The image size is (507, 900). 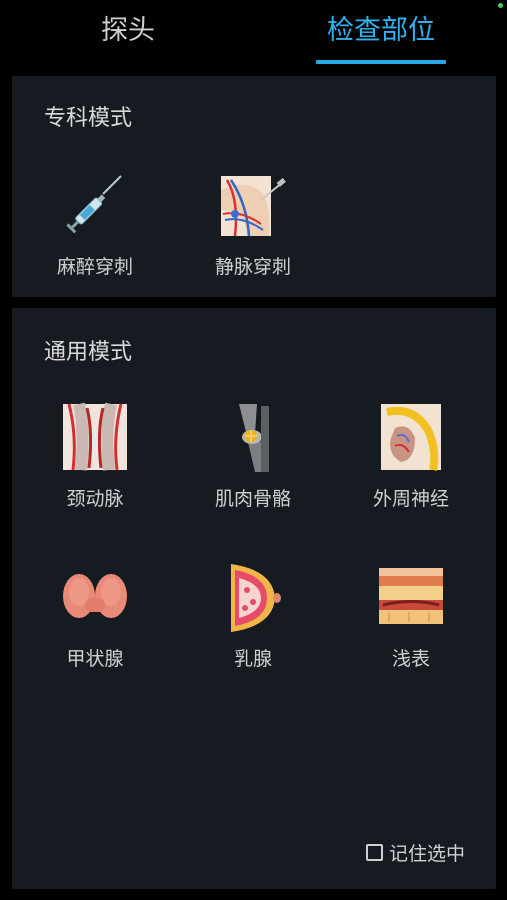 I want to click on exam-item-vein-puncture: 静脉穿刺, so click(x=253, y=224).